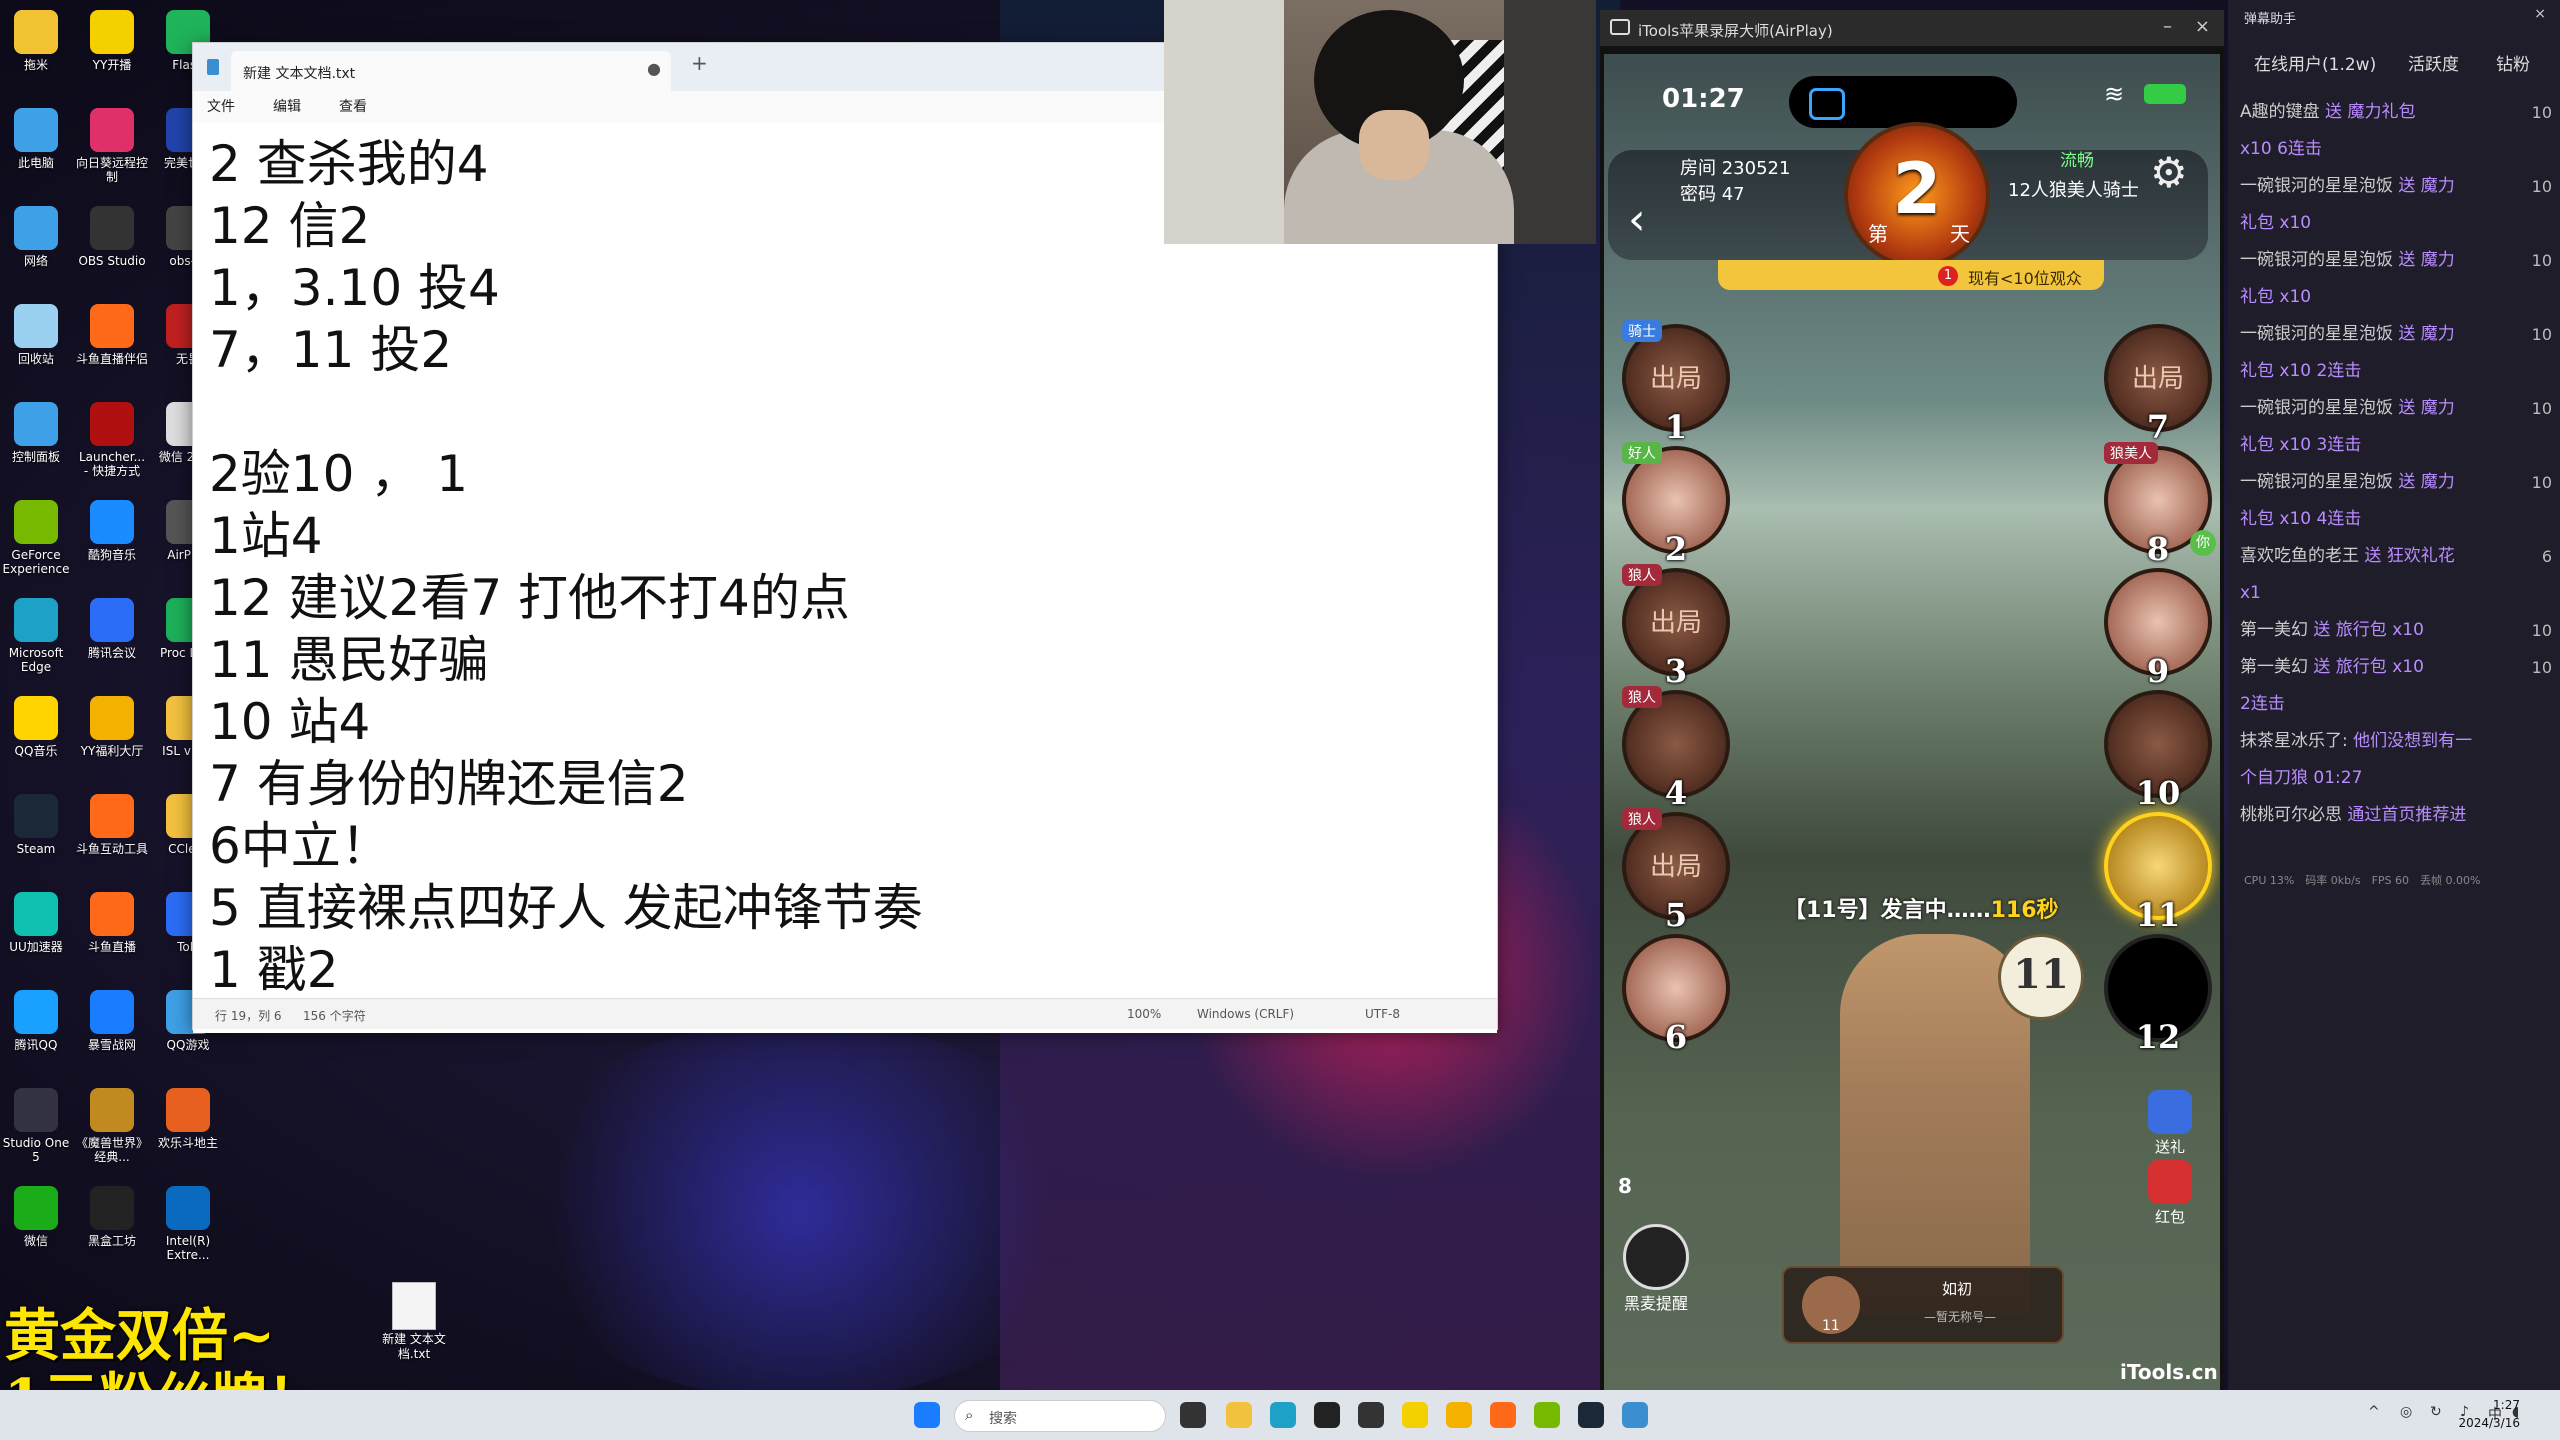  Describe the element at coordinates (1415, 1415) in the screenshot. I see `yy-icon` at that location.